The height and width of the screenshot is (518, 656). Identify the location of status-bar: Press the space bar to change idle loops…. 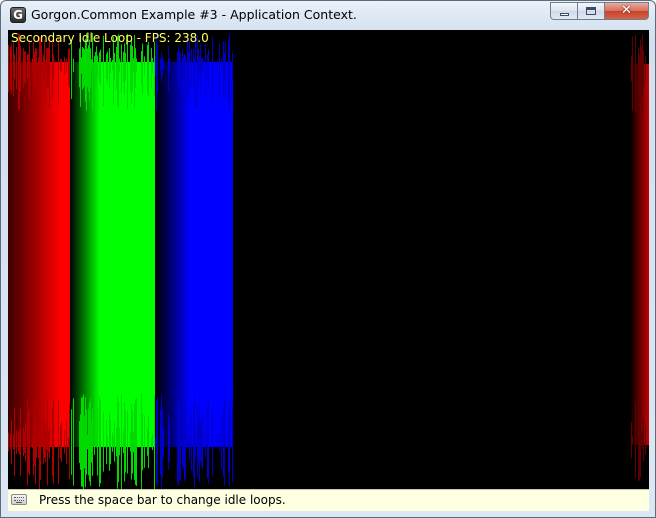
(328, 500).